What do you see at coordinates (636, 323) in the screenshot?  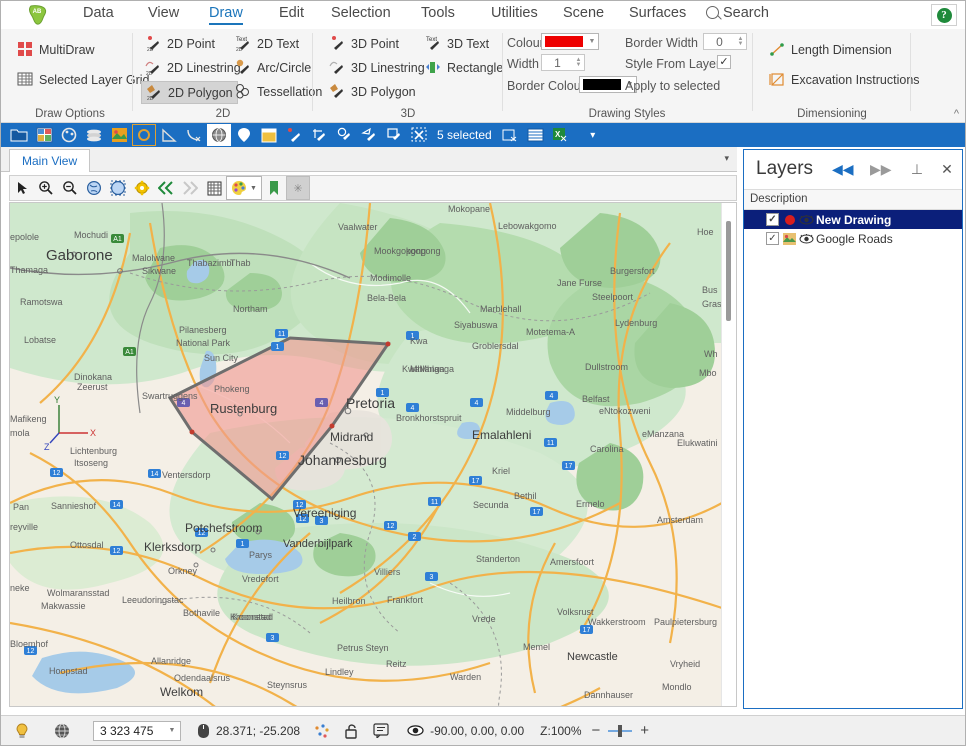 I see `map-label: Lydenburg` at bounding box center [636, 323].